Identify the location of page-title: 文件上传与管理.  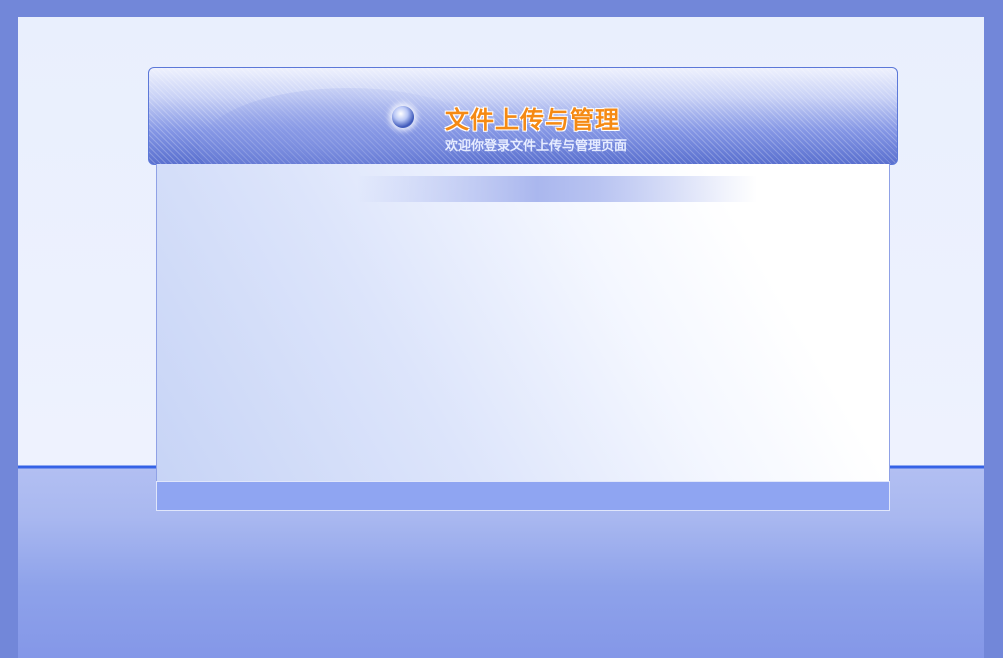
(532, 120).